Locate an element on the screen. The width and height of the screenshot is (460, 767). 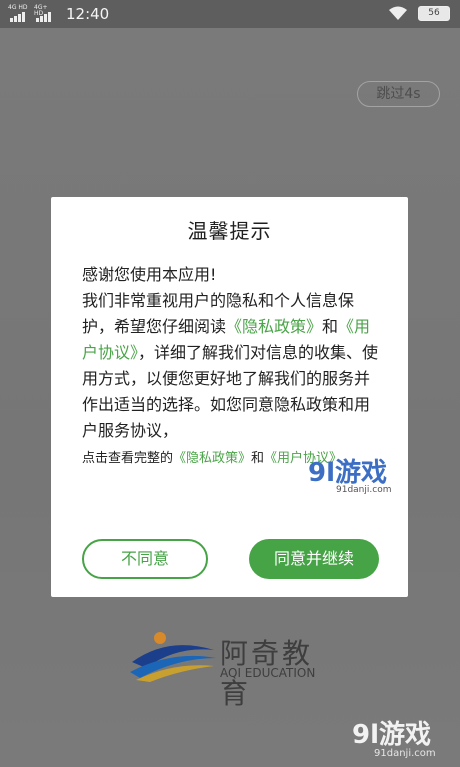
dialog-and-text: 和 is located at coordinates (330, 326).